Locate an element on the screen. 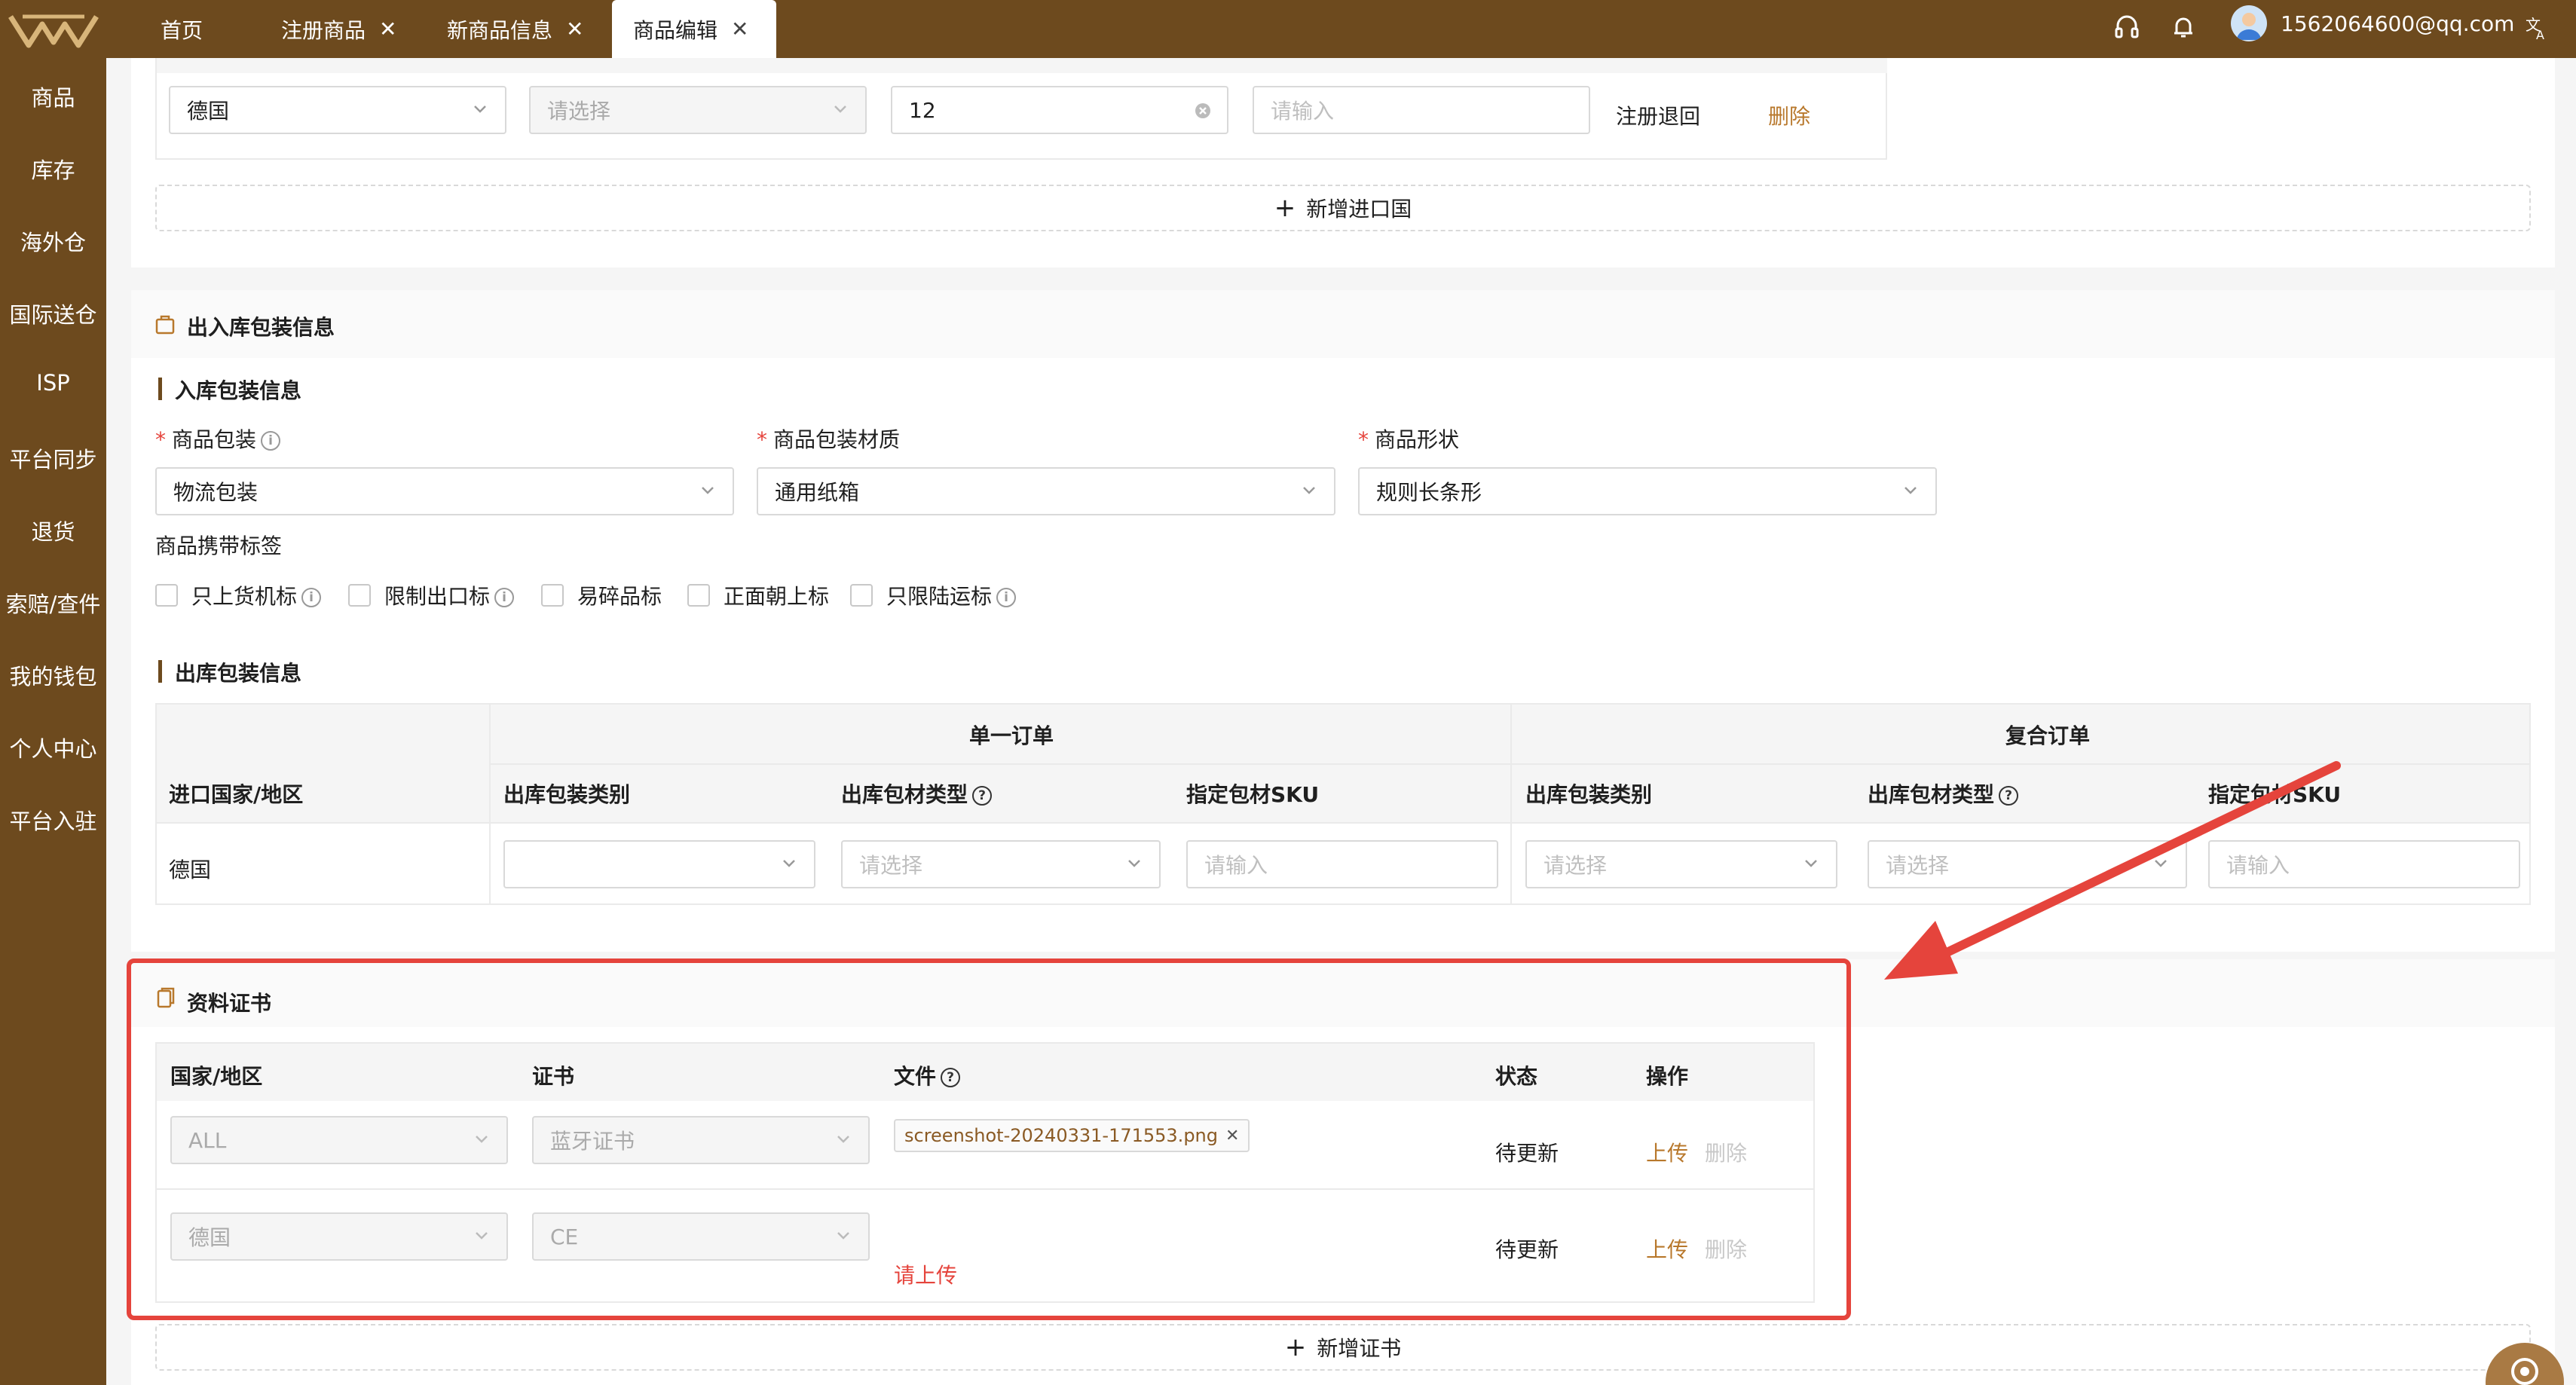 The height and width of the screenshot is (1385, 2576). sidebar-item-isp: ISP is located at coordinates (53, 383).